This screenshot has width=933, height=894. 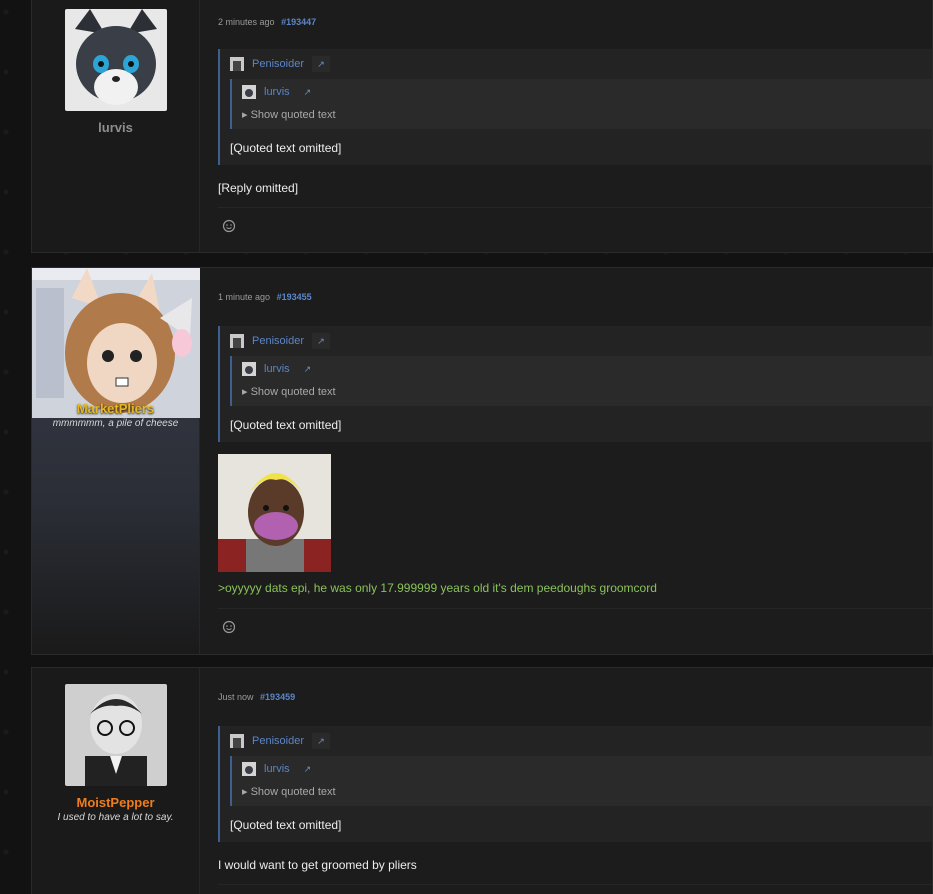 What do you see at coordinates (294, 297) in the screenshot?
I see `post-id-link: #193455` at bounding box center [294, 297].